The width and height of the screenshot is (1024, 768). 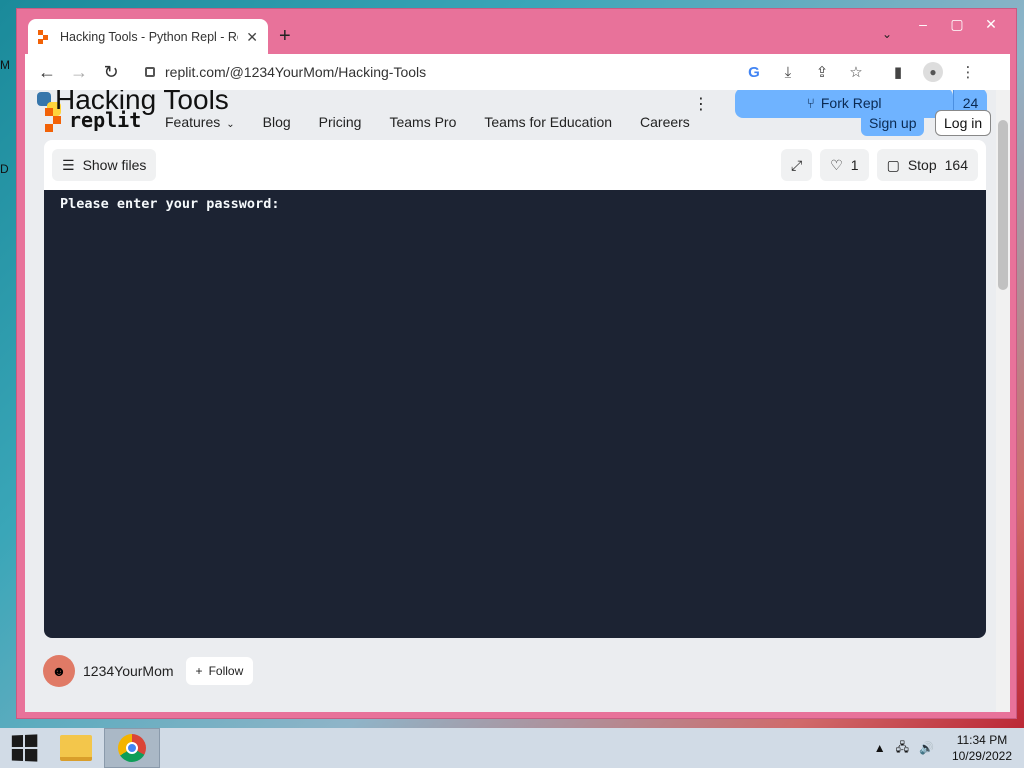 I want to click on plus-icon: +, so click(x=199, y=671).